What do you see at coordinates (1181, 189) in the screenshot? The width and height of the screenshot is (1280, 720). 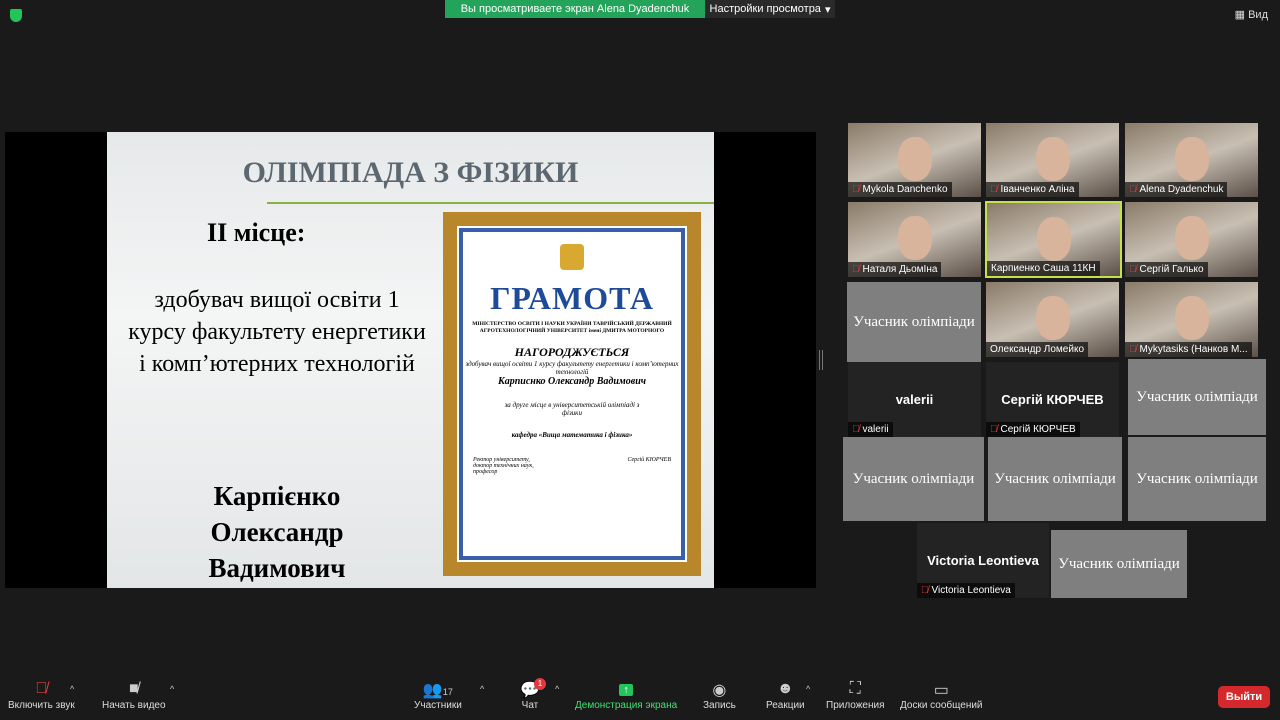 I see `participant-name: Alena Dyadenchuk` at bounding box center [1181, 189].